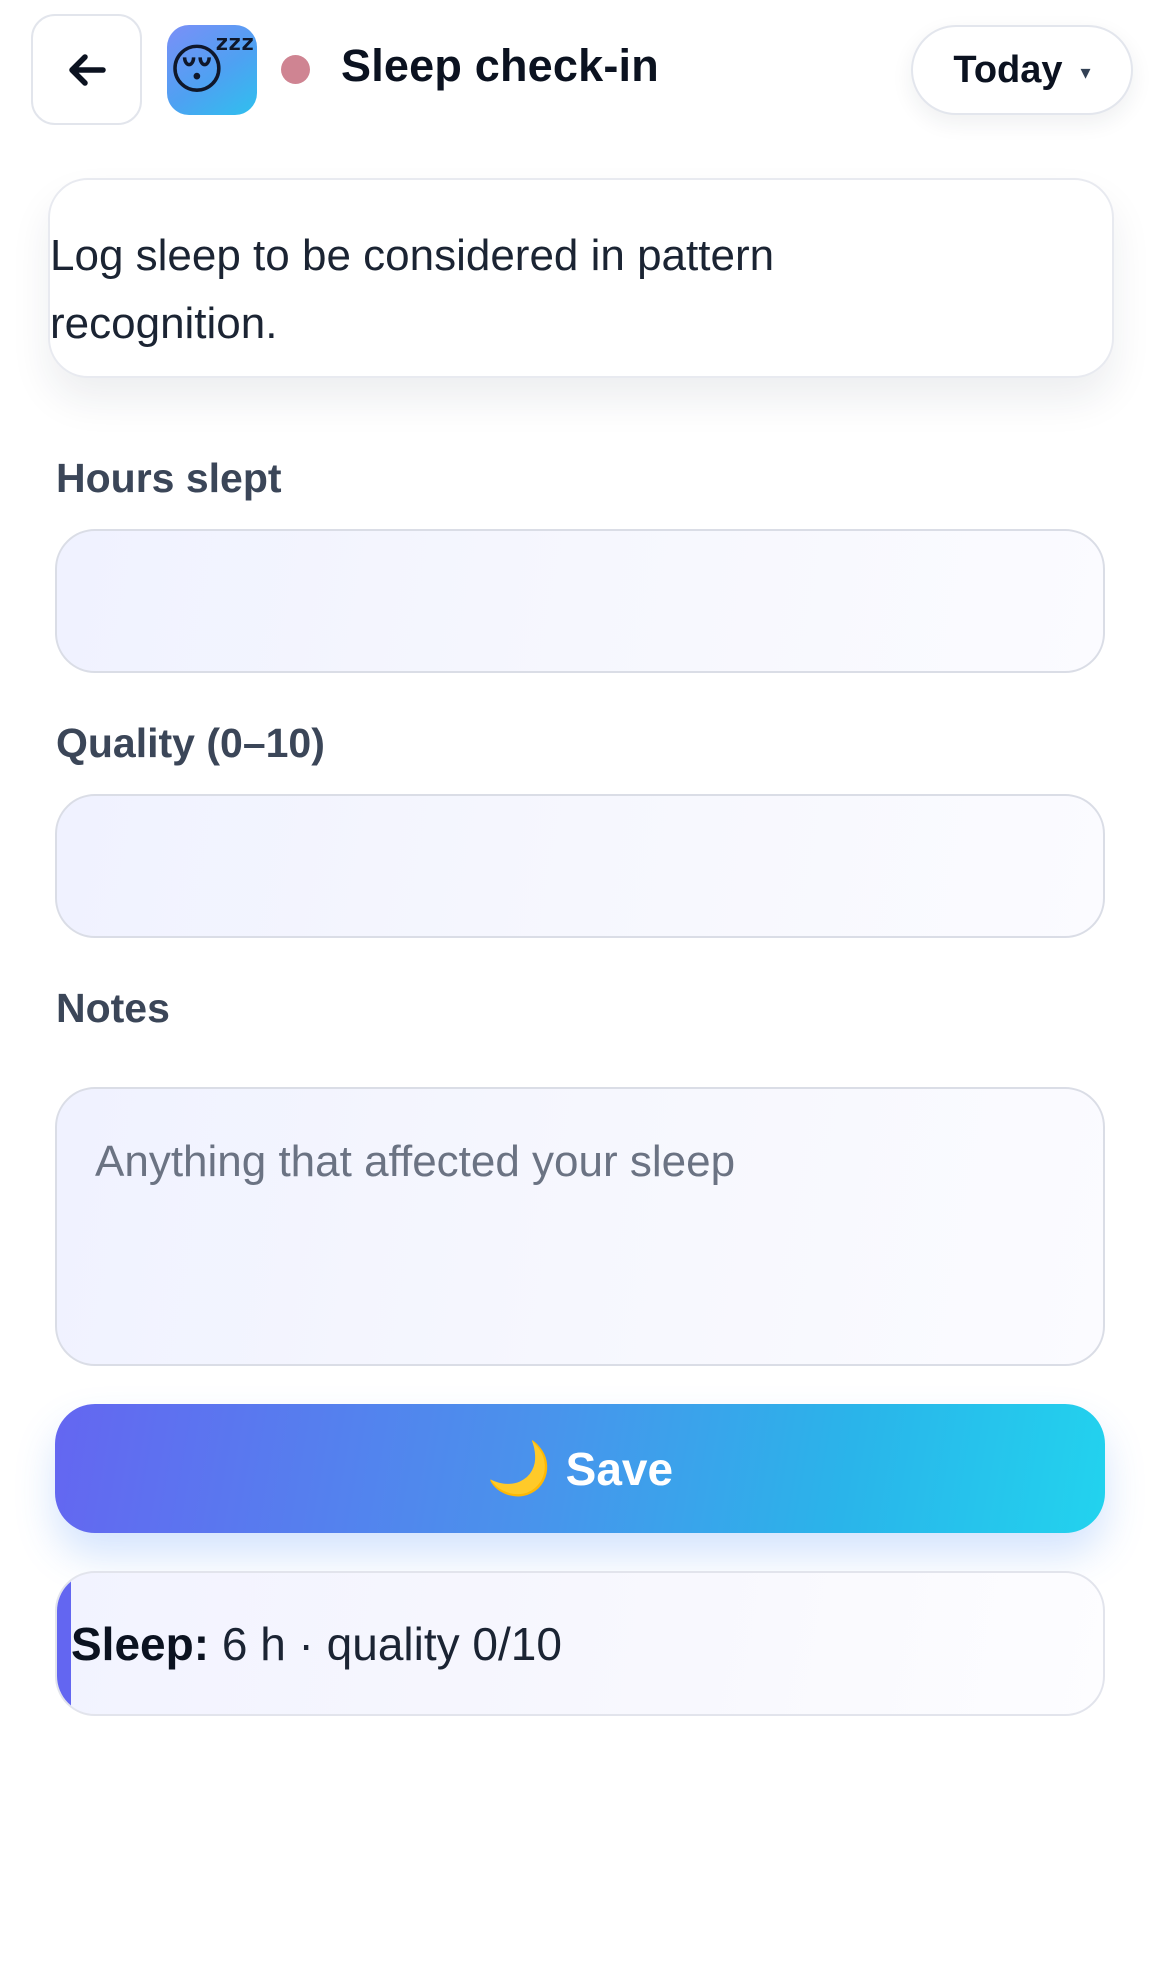 This screenshot has height=1981, width=1170. What do you see at coordinates (113, 1008) in the screenshot?
I see `notes-label: Notes` at bounding box center [113, 1008].